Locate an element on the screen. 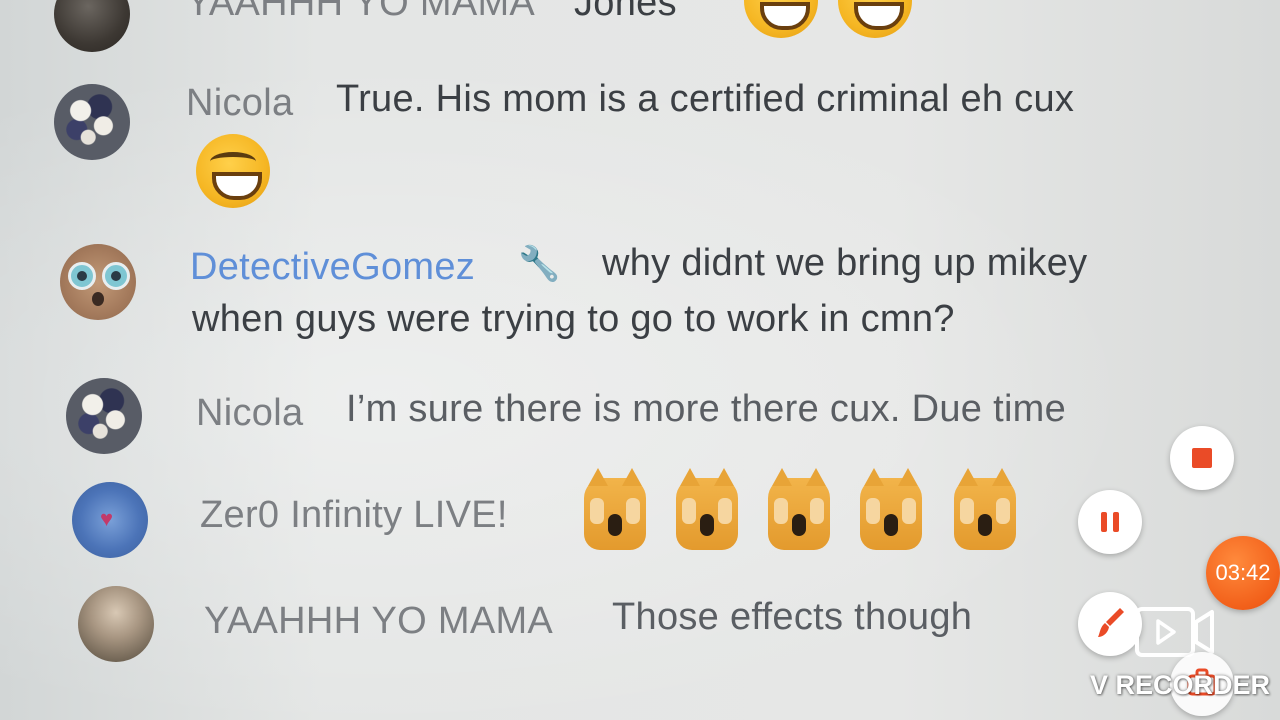 The image size is (1280, 720). avatar: ♥ is located at coordinates (110, 520).